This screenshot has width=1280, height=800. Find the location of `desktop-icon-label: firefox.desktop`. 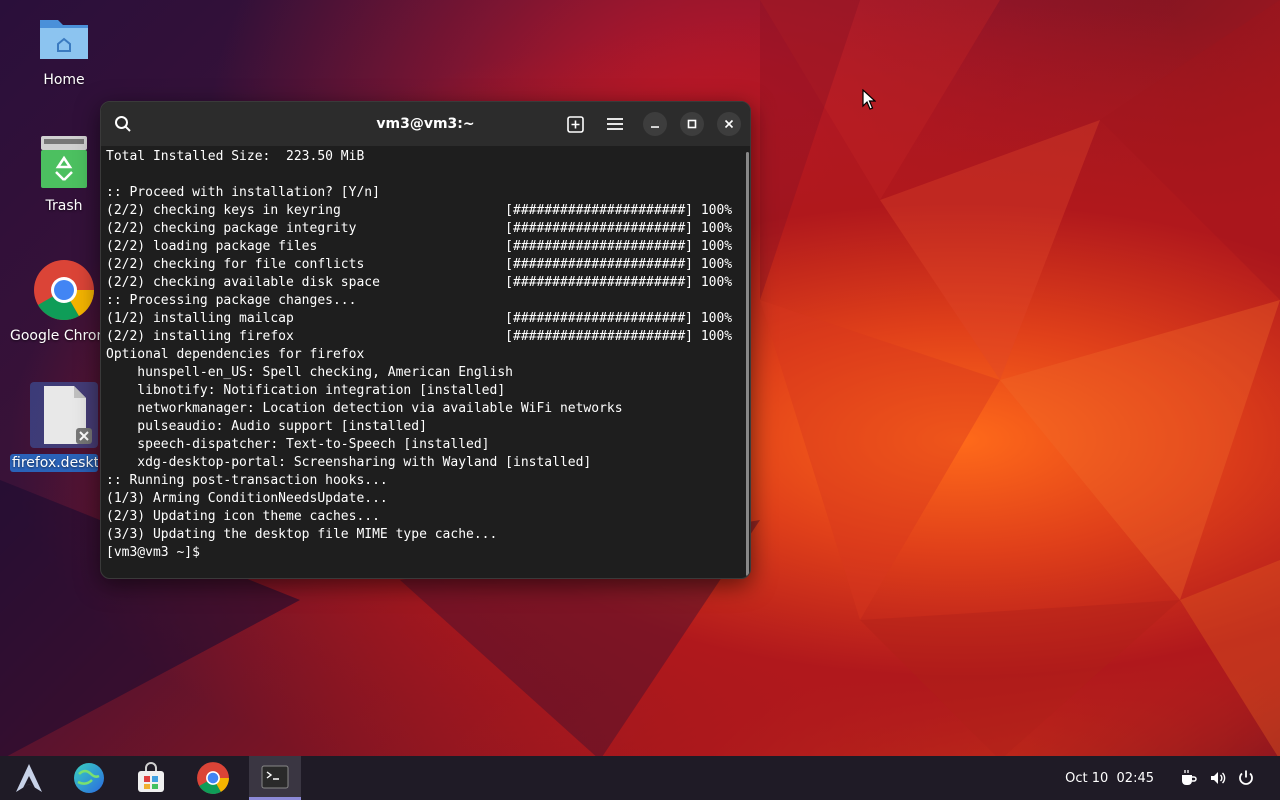

desktop-icon-label: firefox.desktop is located at coordinates (54, 463).